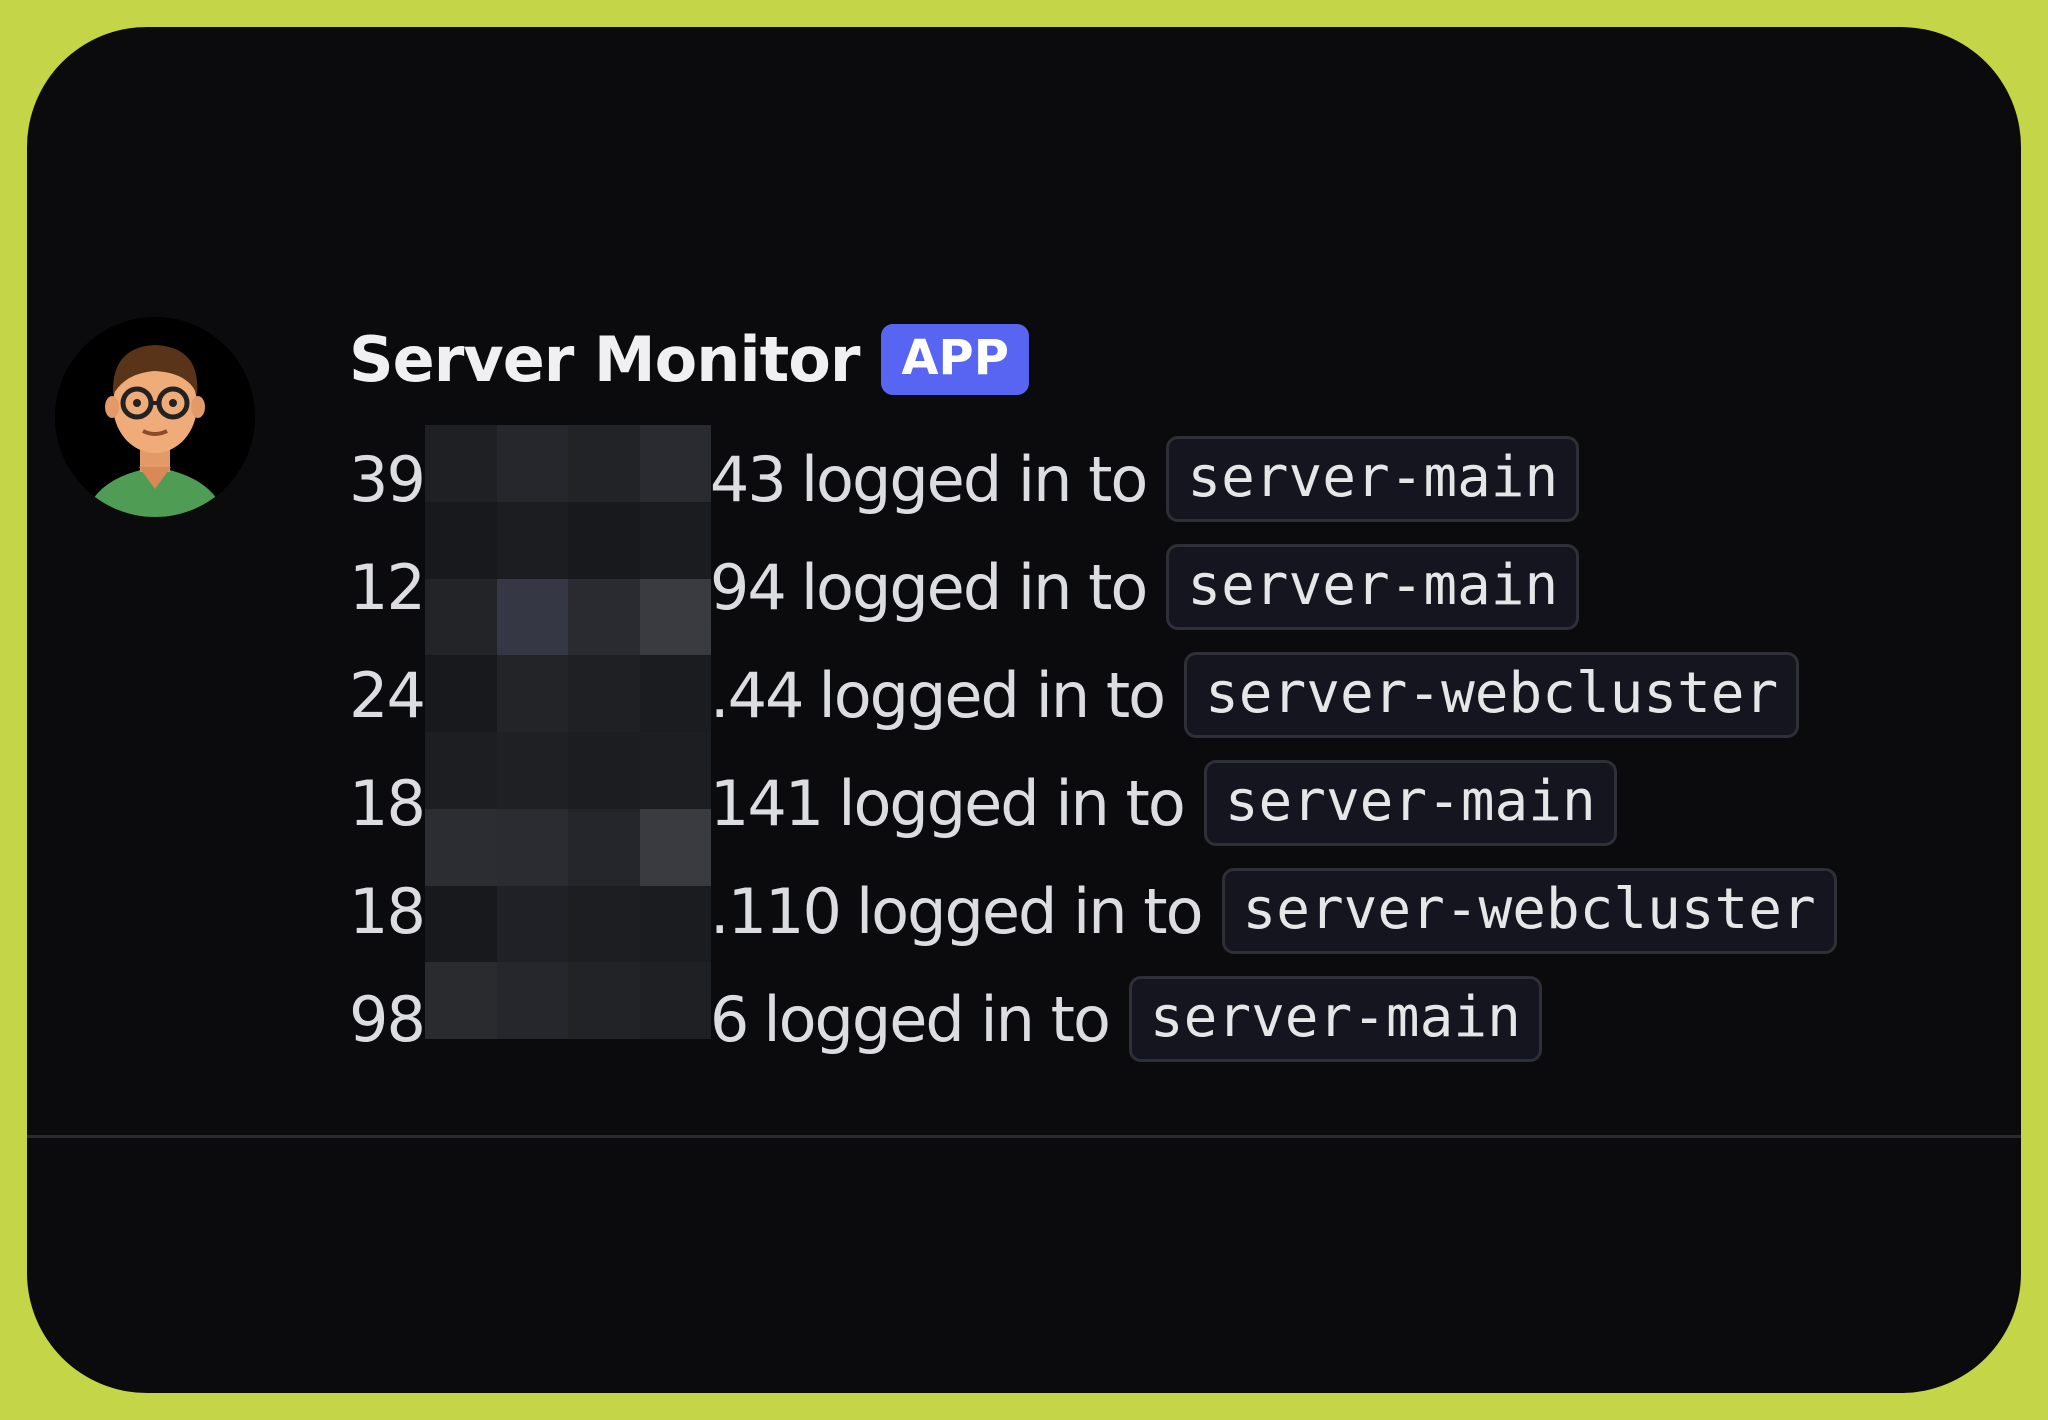 This screenshot has width=2048, height=1420. I want to click on avatar, so click(155, 417).